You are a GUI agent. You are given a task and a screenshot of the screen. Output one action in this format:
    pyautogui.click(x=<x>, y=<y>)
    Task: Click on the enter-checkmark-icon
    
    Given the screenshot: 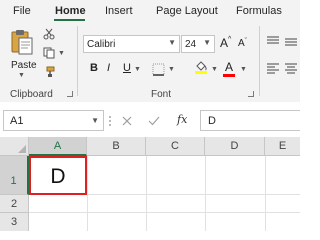 What is the action you would take?
    pyautogui.click(x=154, y=121)
    